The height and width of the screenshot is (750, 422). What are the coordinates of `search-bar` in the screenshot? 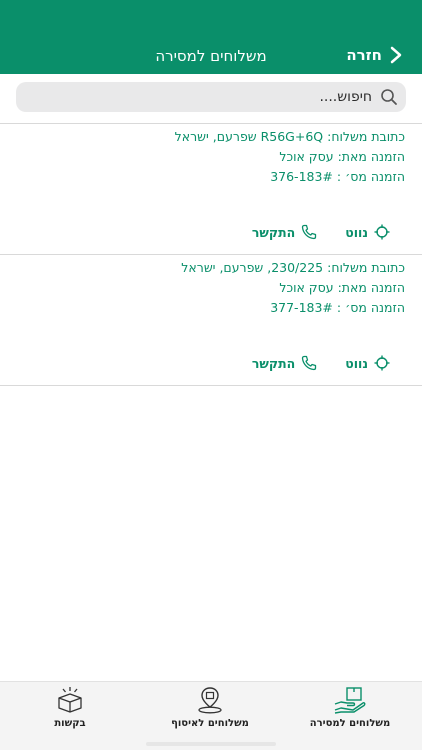 It's located at (211, 97).